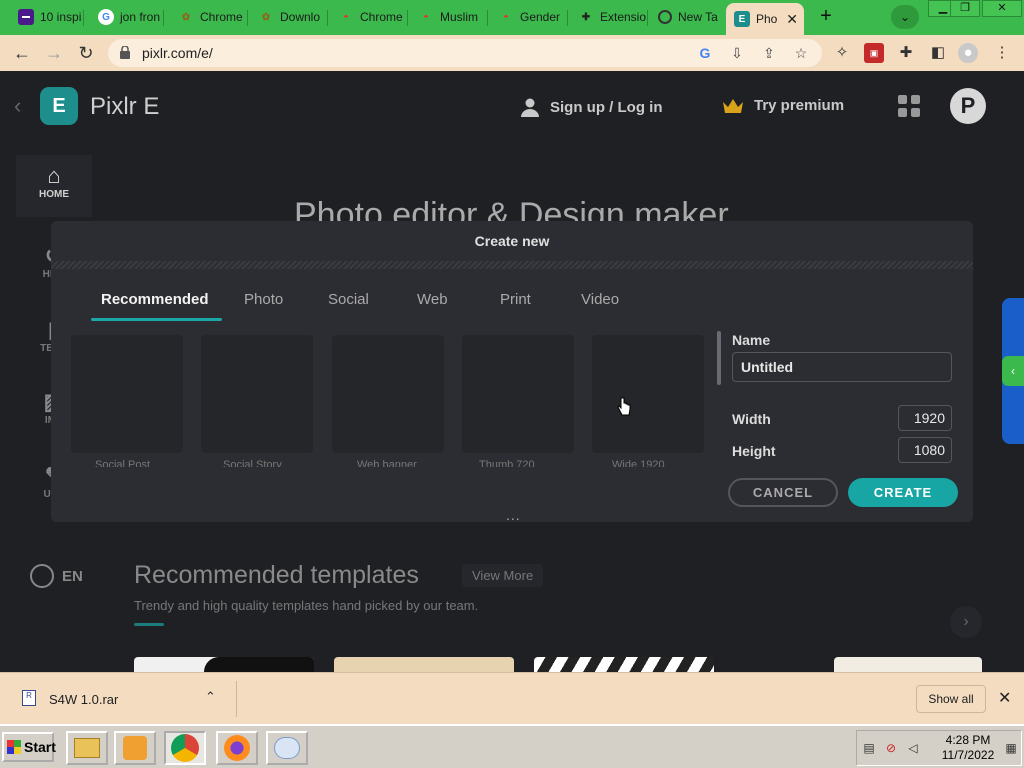  What do you see at coordinates (83, 699) in the screenshot?
I see `download-filename: S4W 1.0.rar` at bounding box center [83, 699].